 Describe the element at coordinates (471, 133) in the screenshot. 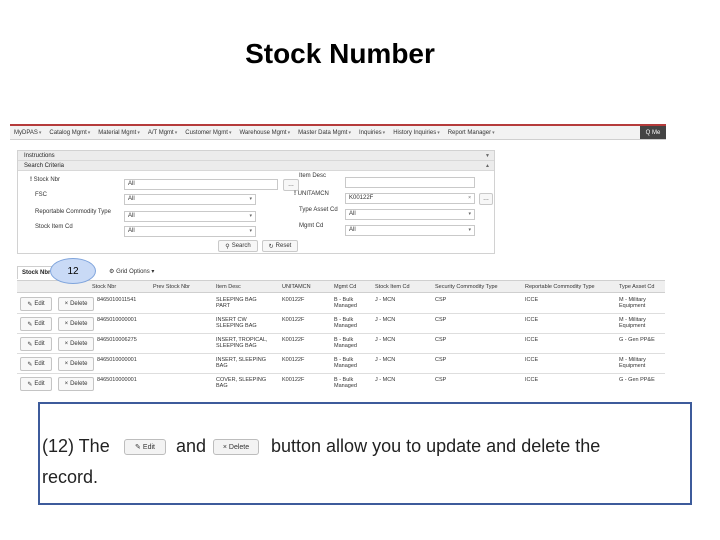

I see `nav-item-report: Report Manager▾` at that location.